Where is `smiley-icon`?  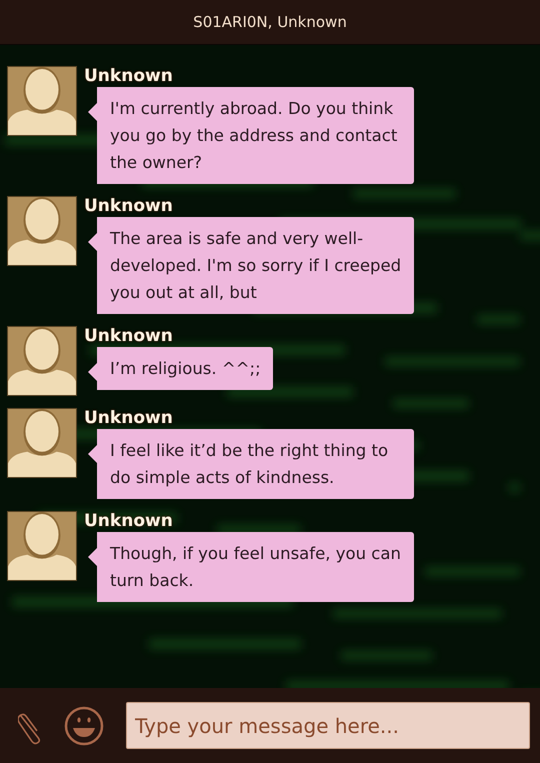 smiley-icon is located at coordinates (84, 726).